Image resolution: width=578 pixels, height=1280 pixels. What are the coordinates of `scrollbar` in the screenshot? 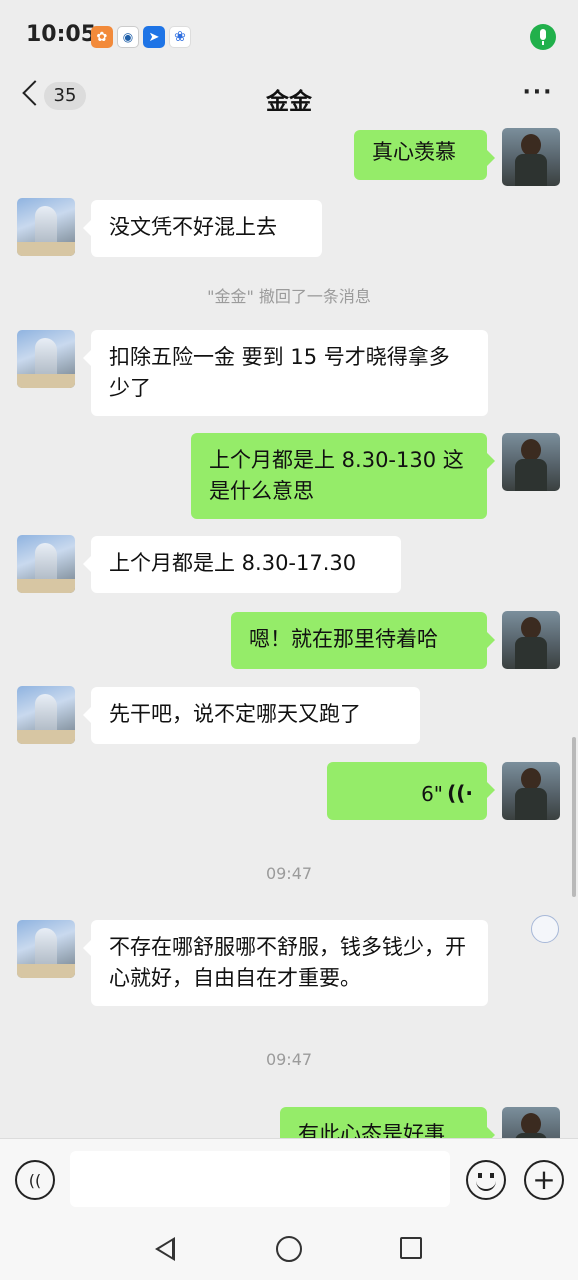 It's located at (574, 817).